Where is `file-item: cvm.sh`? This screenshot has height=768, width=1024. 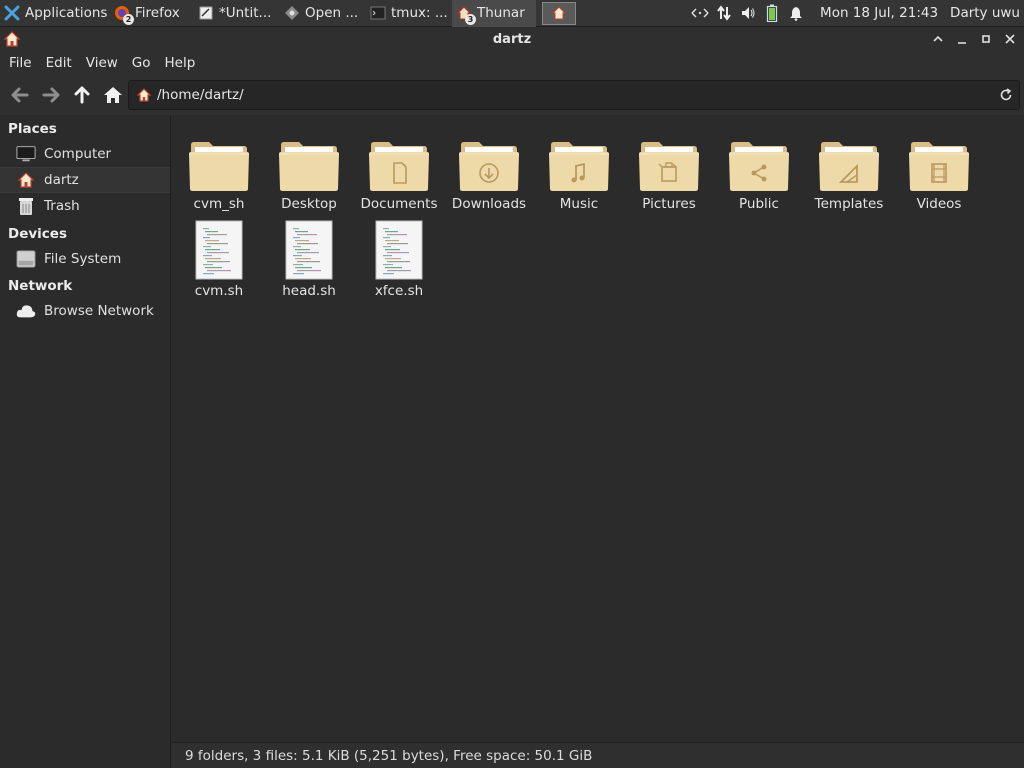 file-item: cvm.sh is located at coordinates (219, 264).